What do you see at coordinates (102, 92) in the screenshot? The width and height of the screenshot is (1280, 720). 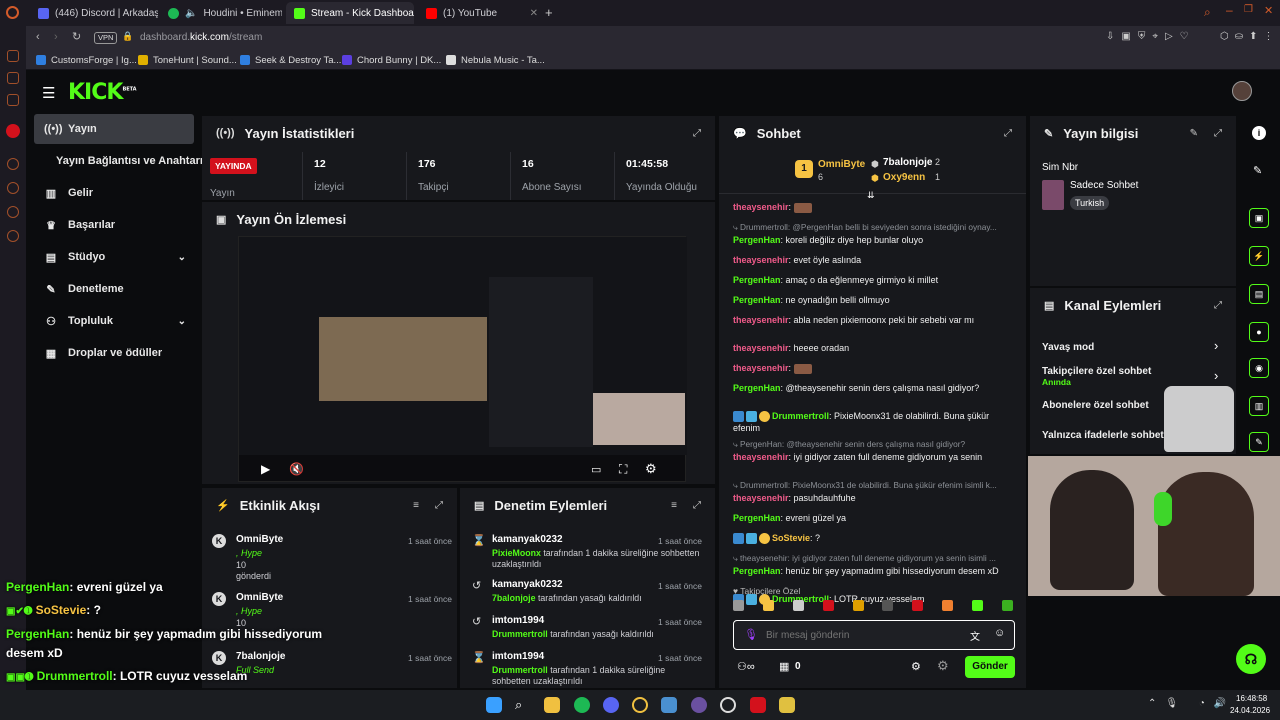 I see `kick-logo: KICKBETA` at bounding box center [102, 92].